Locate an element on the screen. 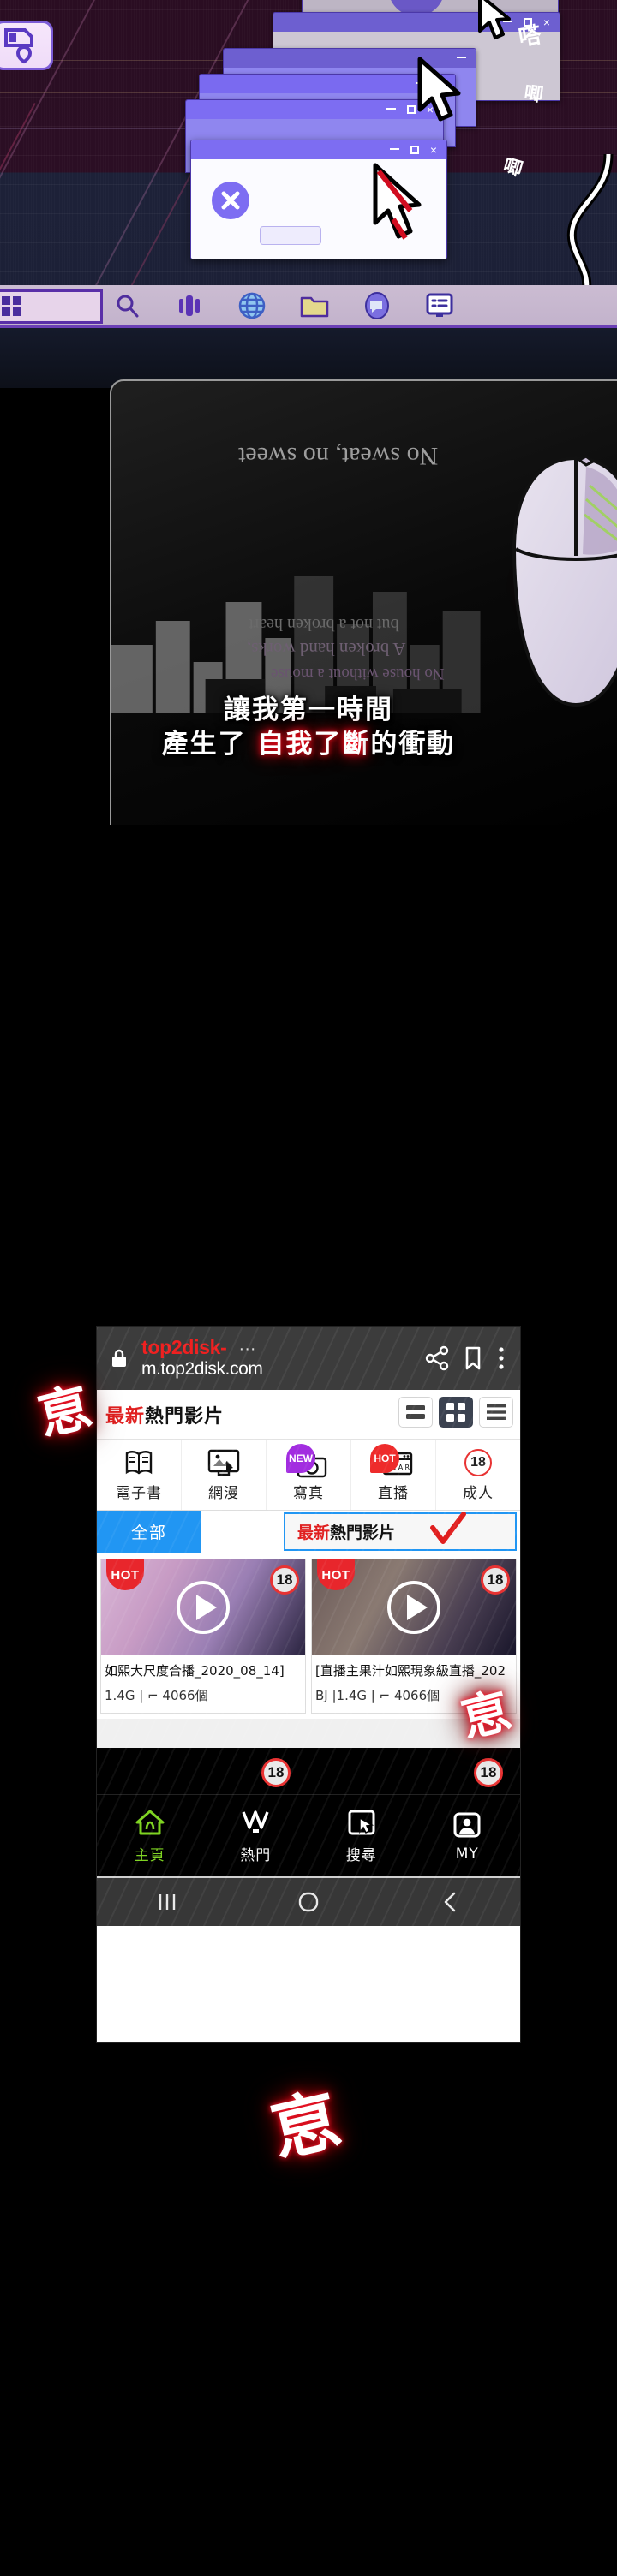 The height and width of the screenshot is (2576, 617). category-ebook: 電子書 is located at coordinates (139, 1475).